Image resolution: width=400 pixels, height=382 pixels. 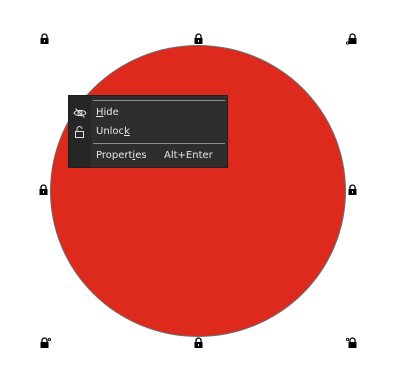 I want to click on lock-handle-bottom-left, so click(x=45, y=343).